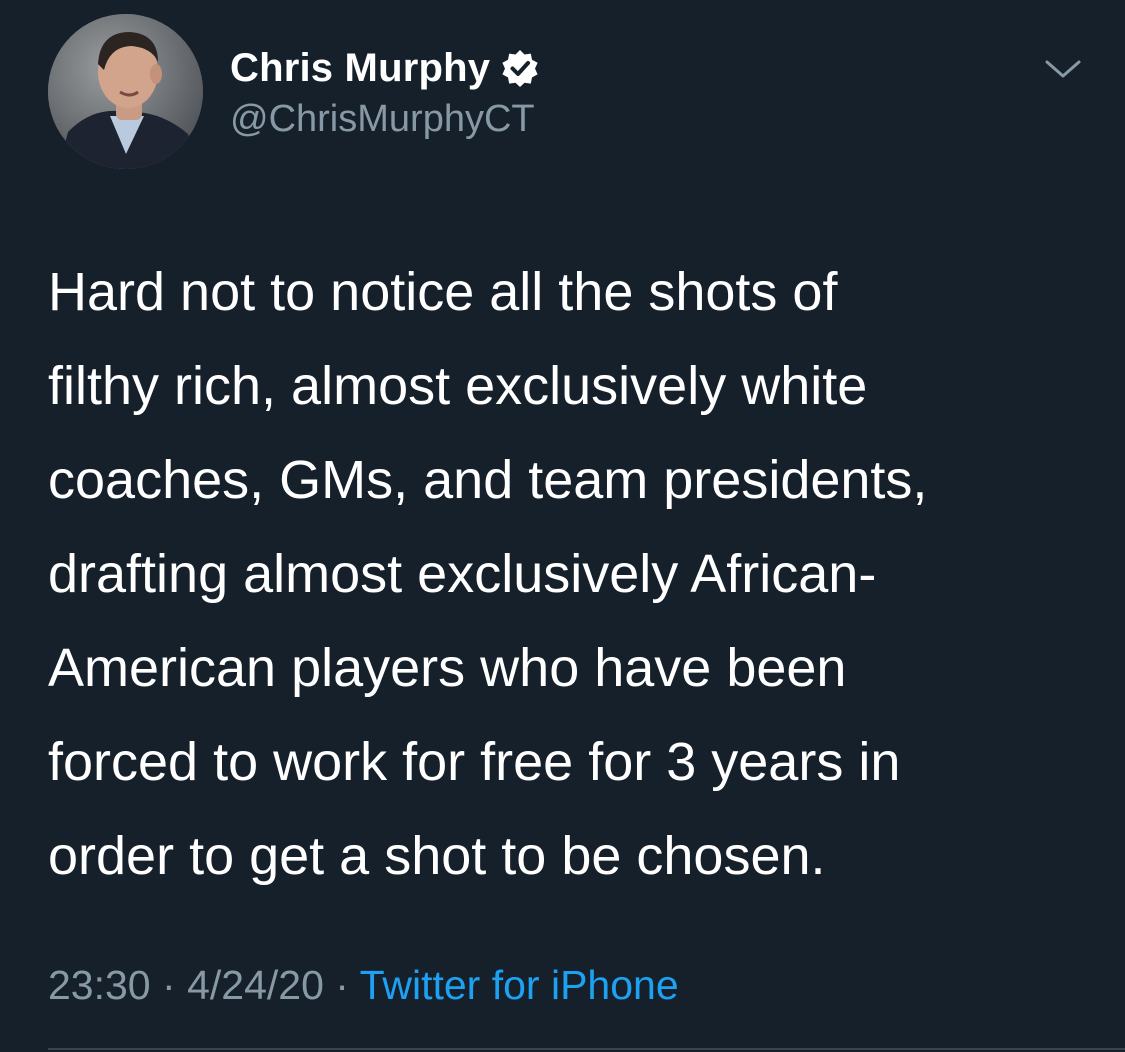 Image resolution: width=1125 pixels, height=1052 pixels. I want to click on tweet-text-line: Hard not to notice all the shots of, so click(443, 292).